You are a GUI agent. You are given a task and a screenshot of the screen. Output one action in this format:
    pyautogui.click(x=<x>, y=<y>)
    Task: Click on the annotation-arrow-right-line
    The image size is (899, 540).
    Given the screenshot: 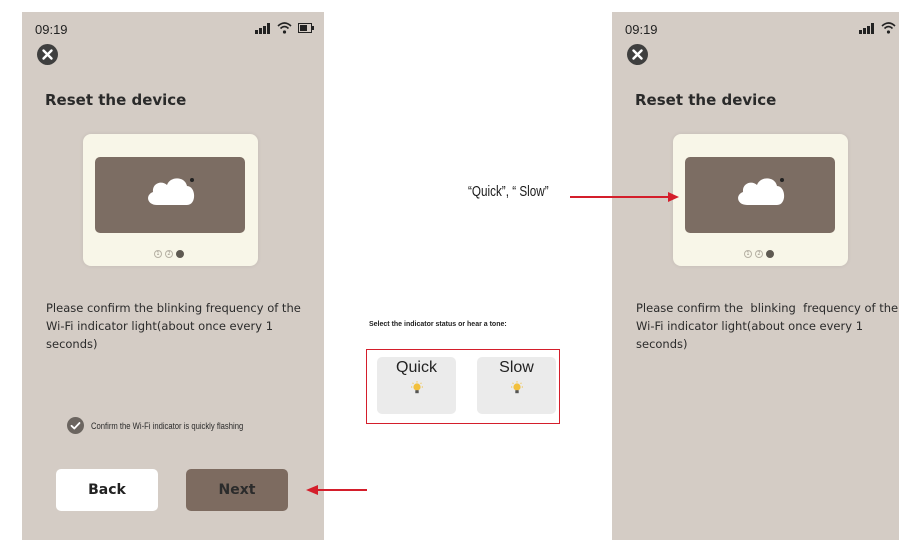 What is the action you would take?
    pyautogui.click(x=620, y=197)
    